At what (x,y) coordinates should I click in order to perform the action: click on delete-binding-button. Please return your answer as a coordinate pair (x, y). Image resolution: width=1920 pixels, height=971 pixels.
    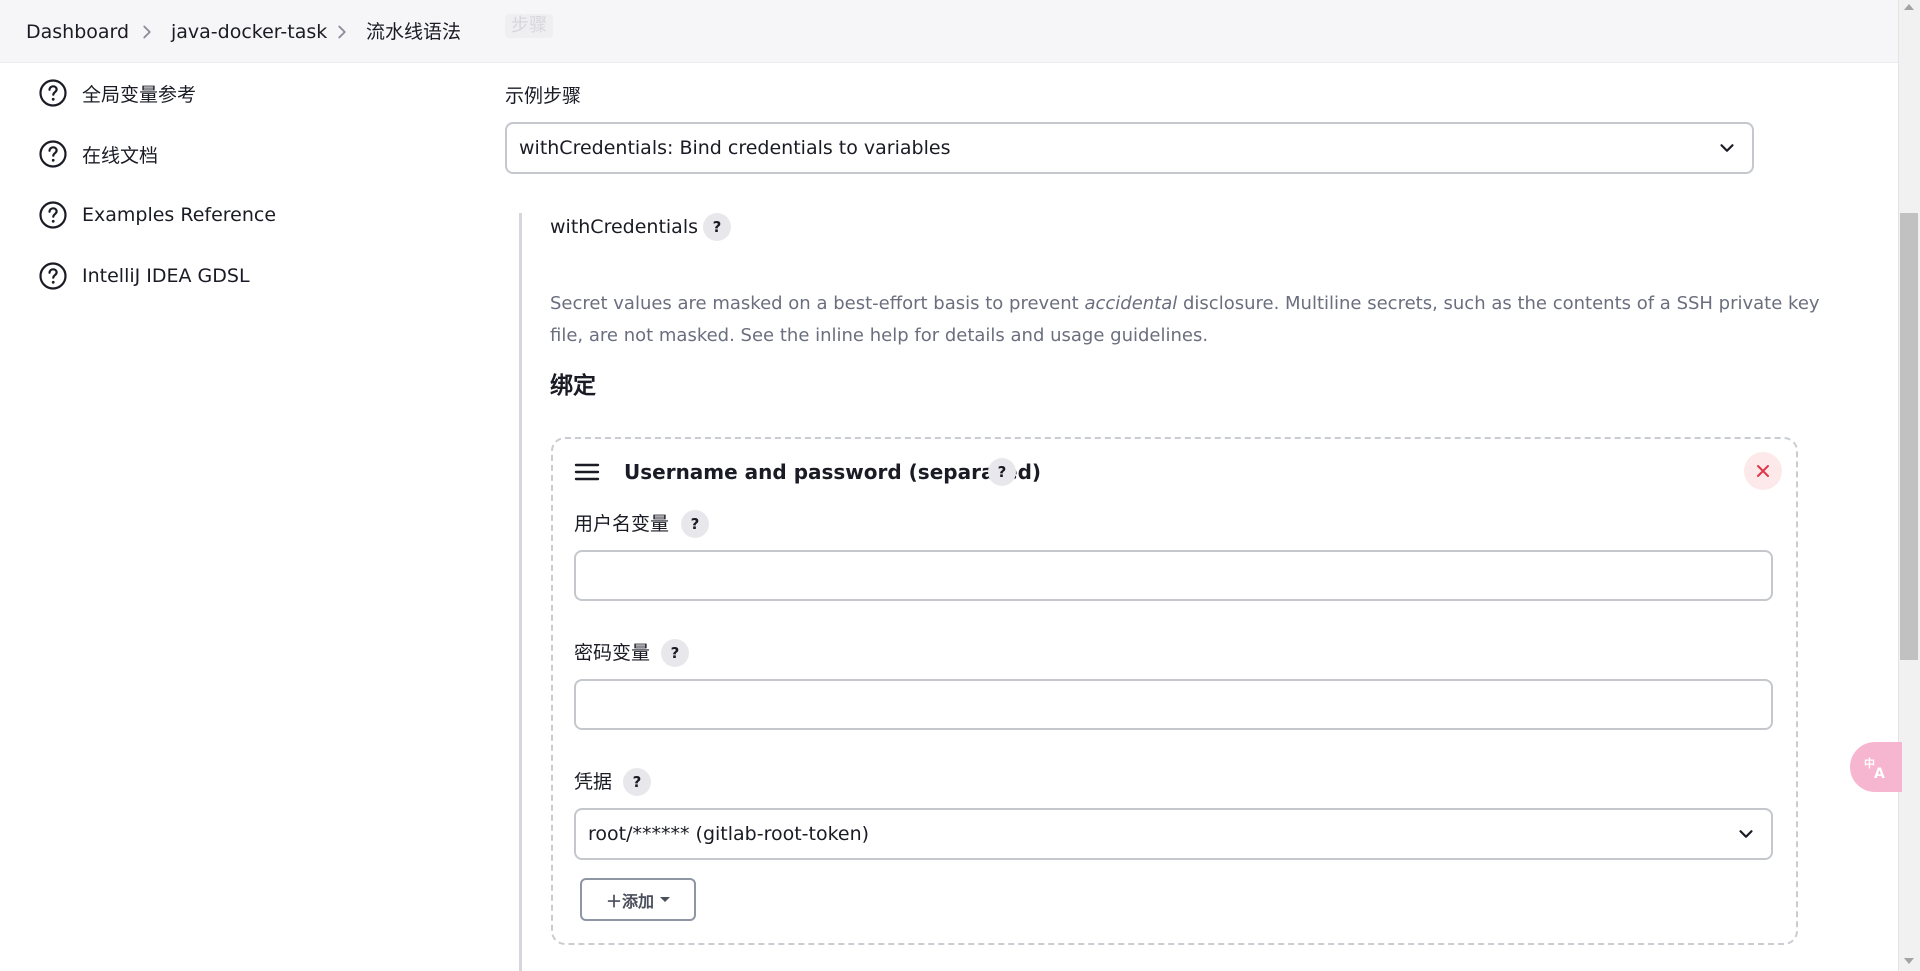
    Looking at the image, I should click on (1763, 471).